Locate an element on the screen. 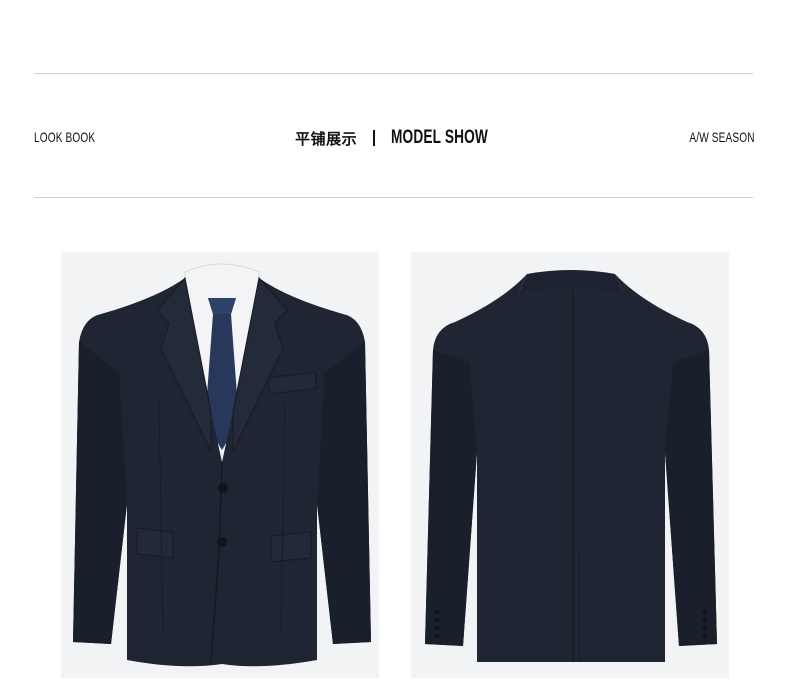 Image resolution: width=790 pixels, height=688 pixels. season-label: A/W SEASON is located at coordinates (722, 137).